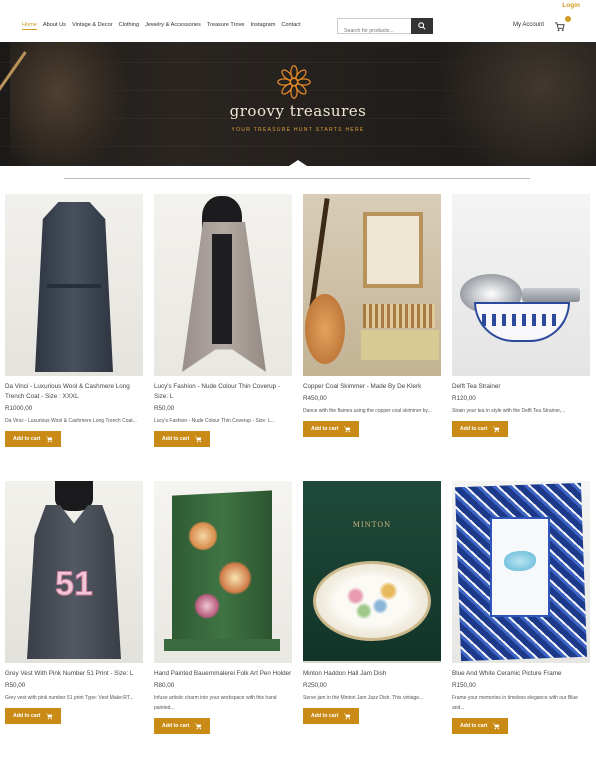 The image size is (596, 768). Describe the element at coordinates (464, 398) in the screenshot. I see `product-price: R120,00` at that location.